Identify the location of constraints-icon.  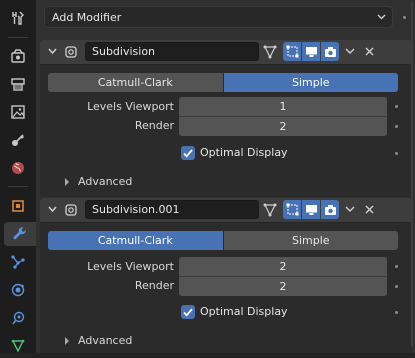
(18, 318).